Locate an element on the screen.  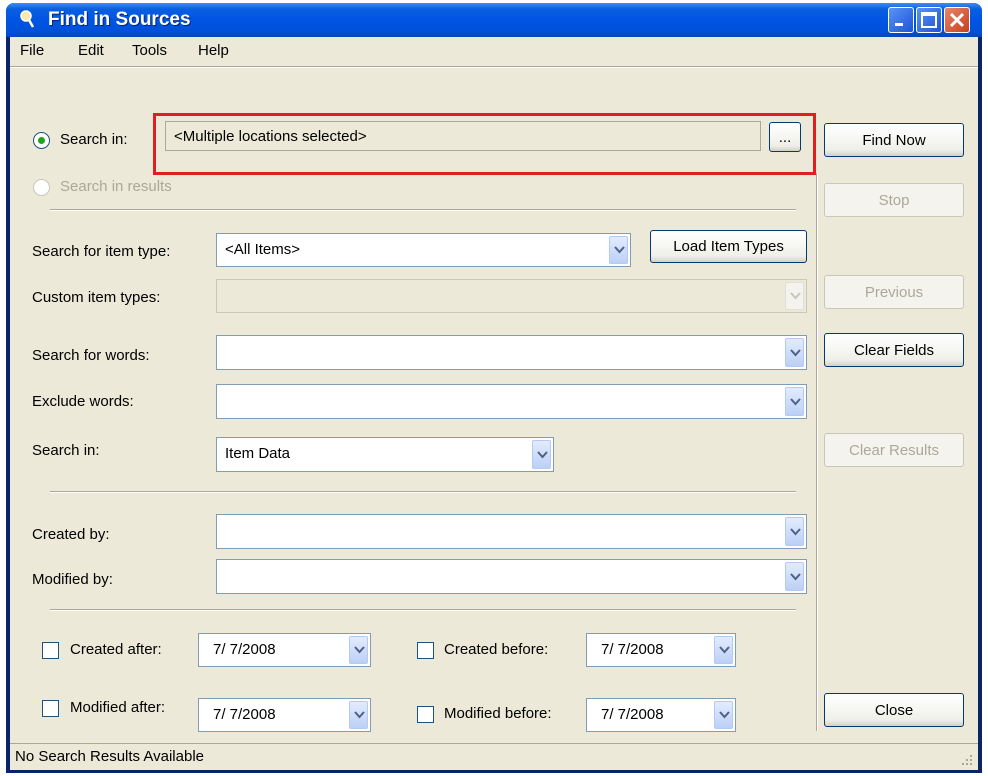
search-in-radio is located at coordinates (41, 140).